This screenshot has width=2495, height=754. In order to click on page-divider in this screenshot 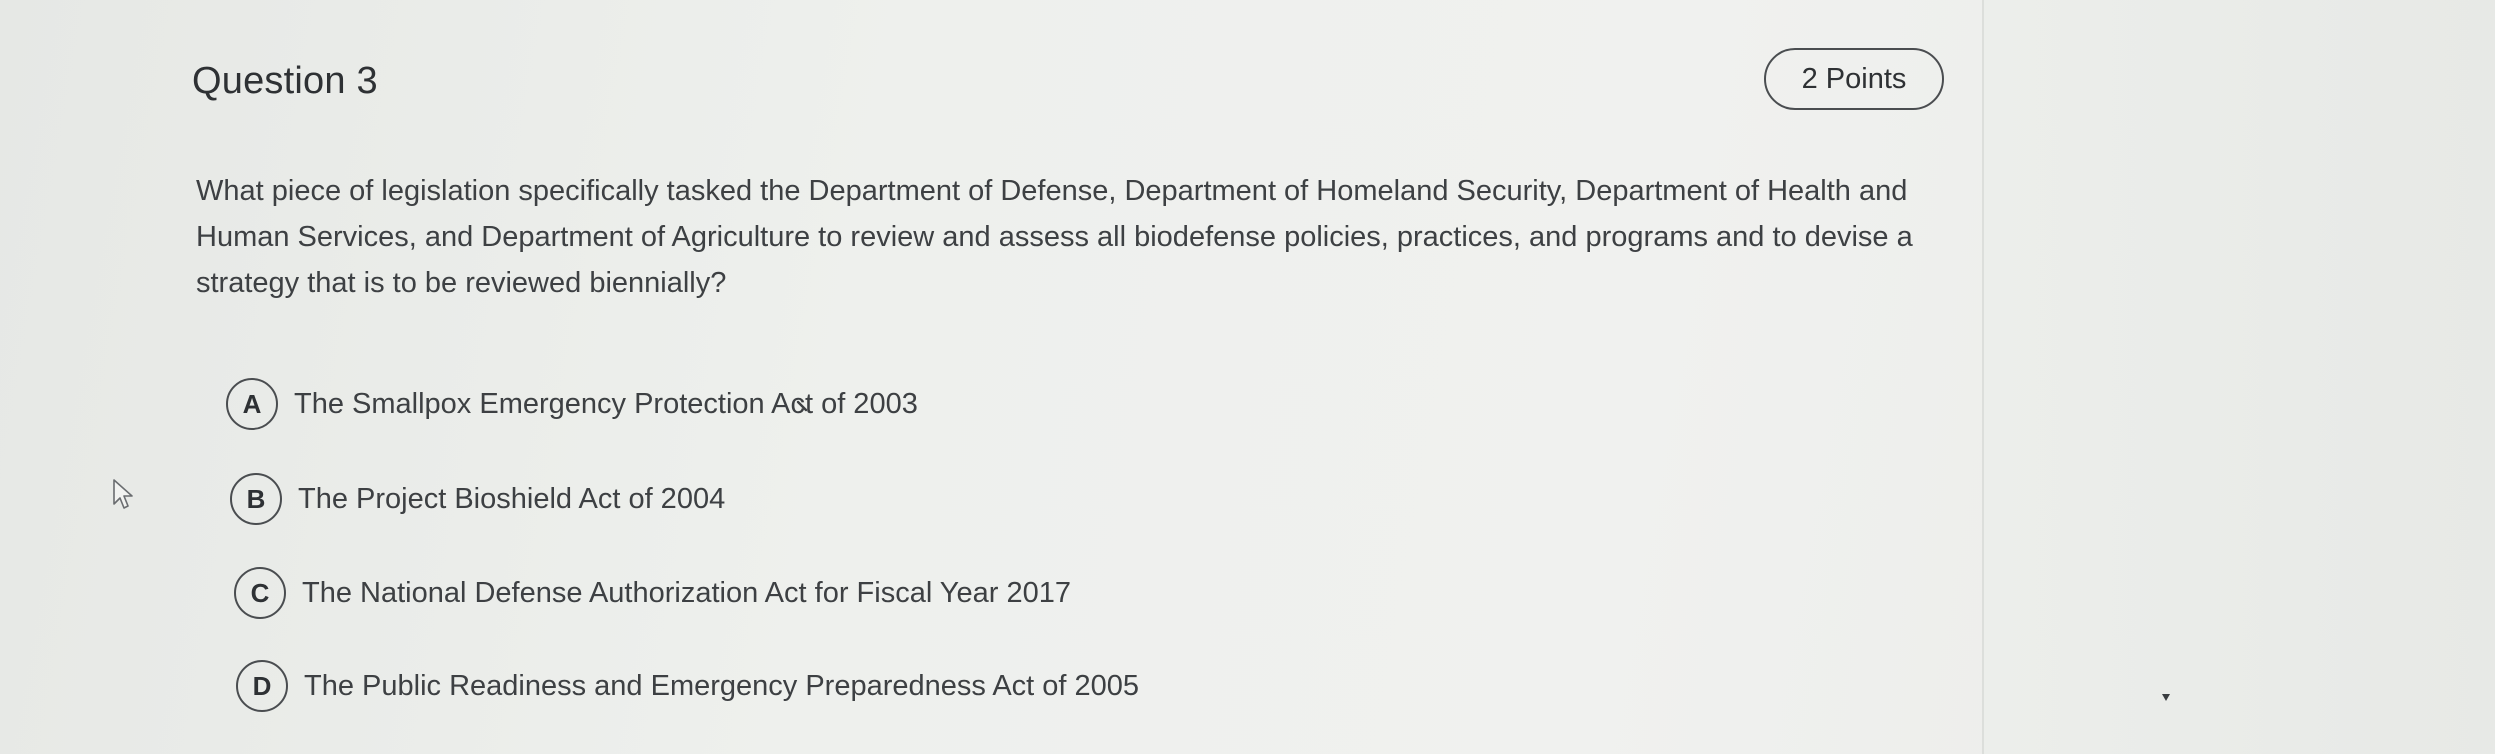, I will do `click(1983, 377)`.